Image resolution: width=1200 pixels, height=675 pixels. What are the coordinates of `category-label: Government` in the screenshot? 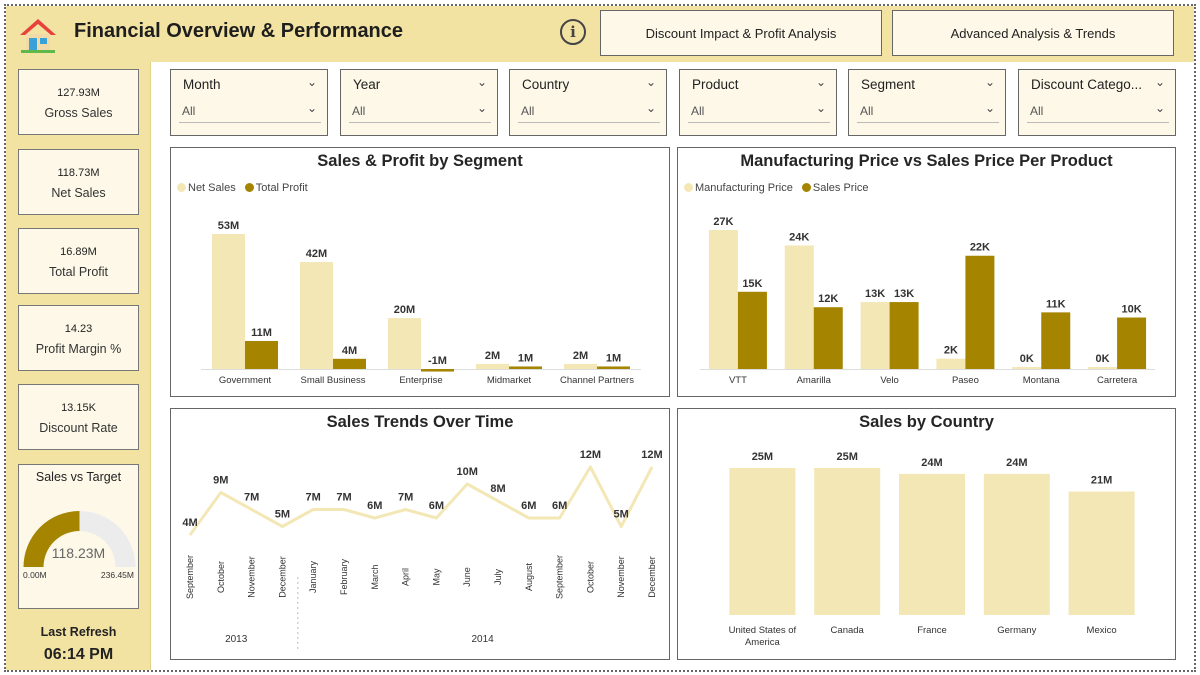 It's located at (245, 380).